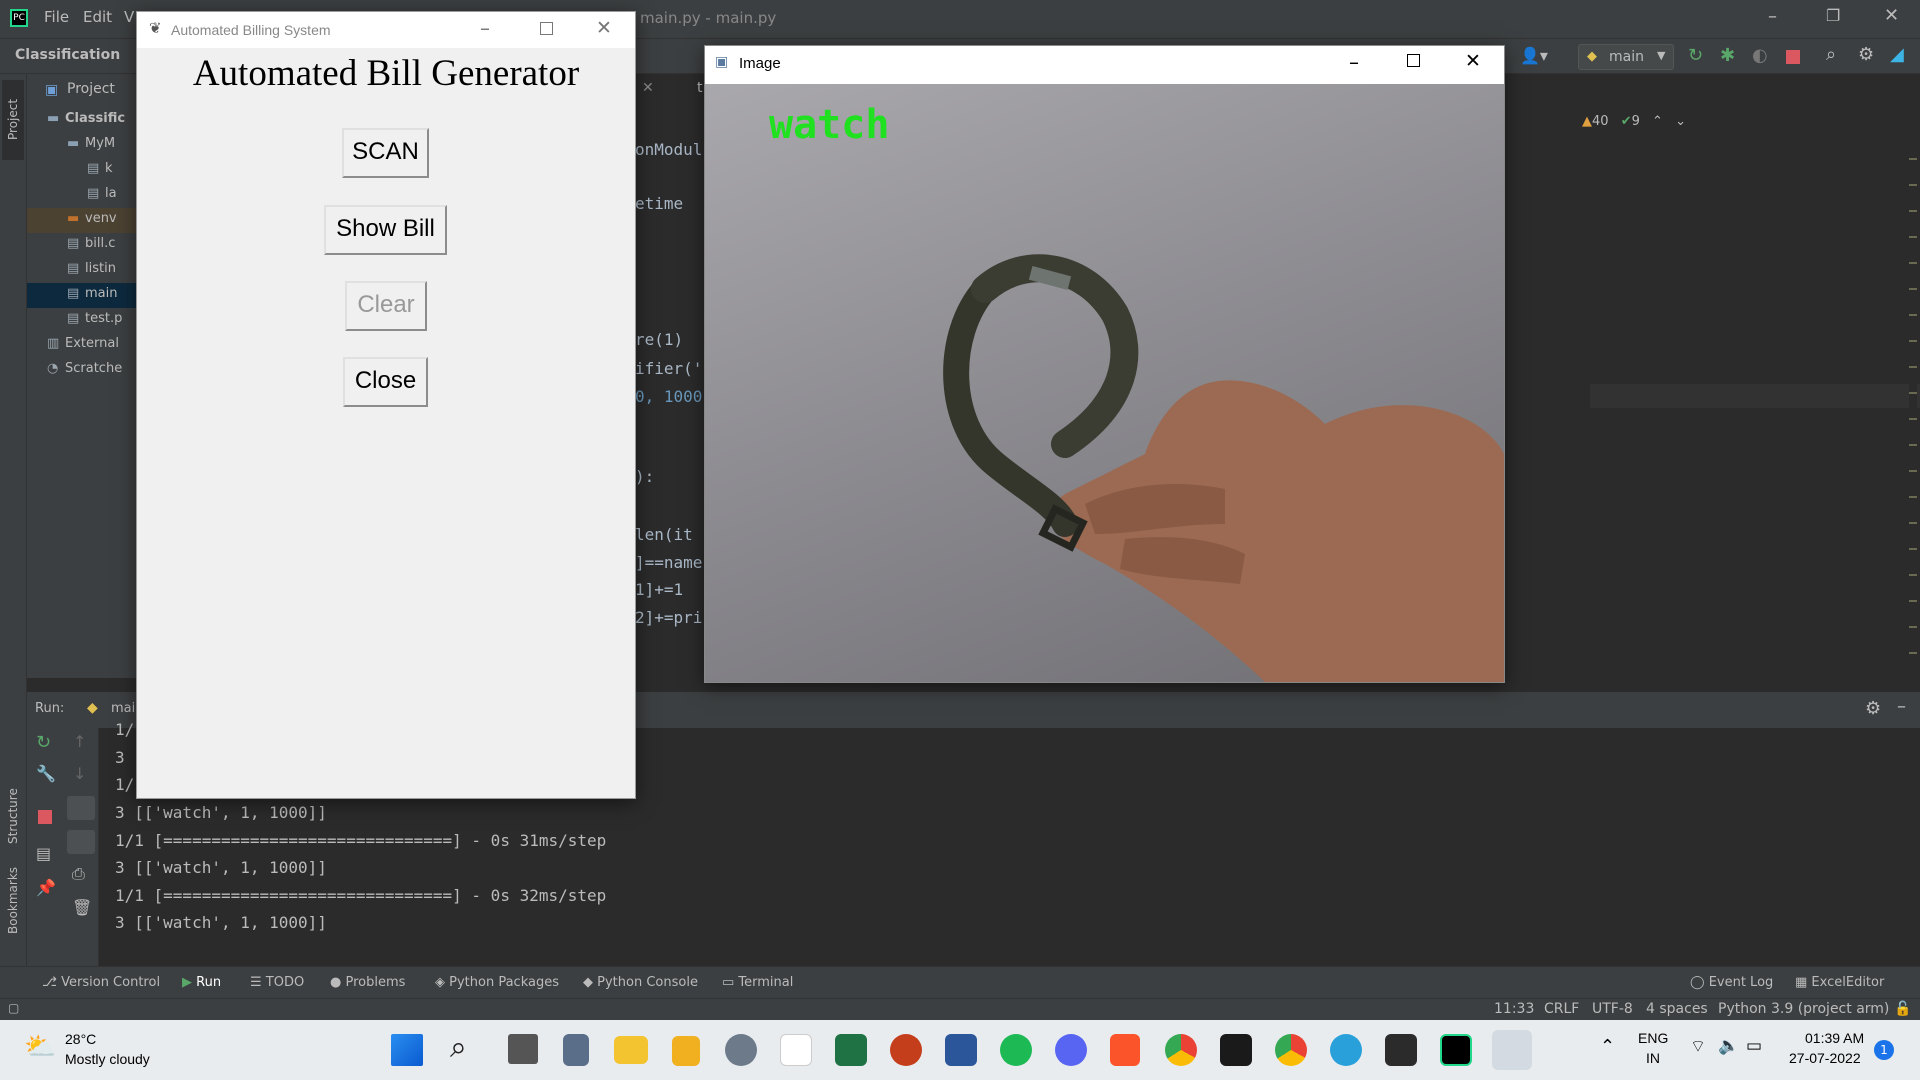 The height and width of the screenshot is (1080, 1920). Describe the element at coordinates (82, 907) in the screenshot. I see `trash-icon: 🗑` at that location.